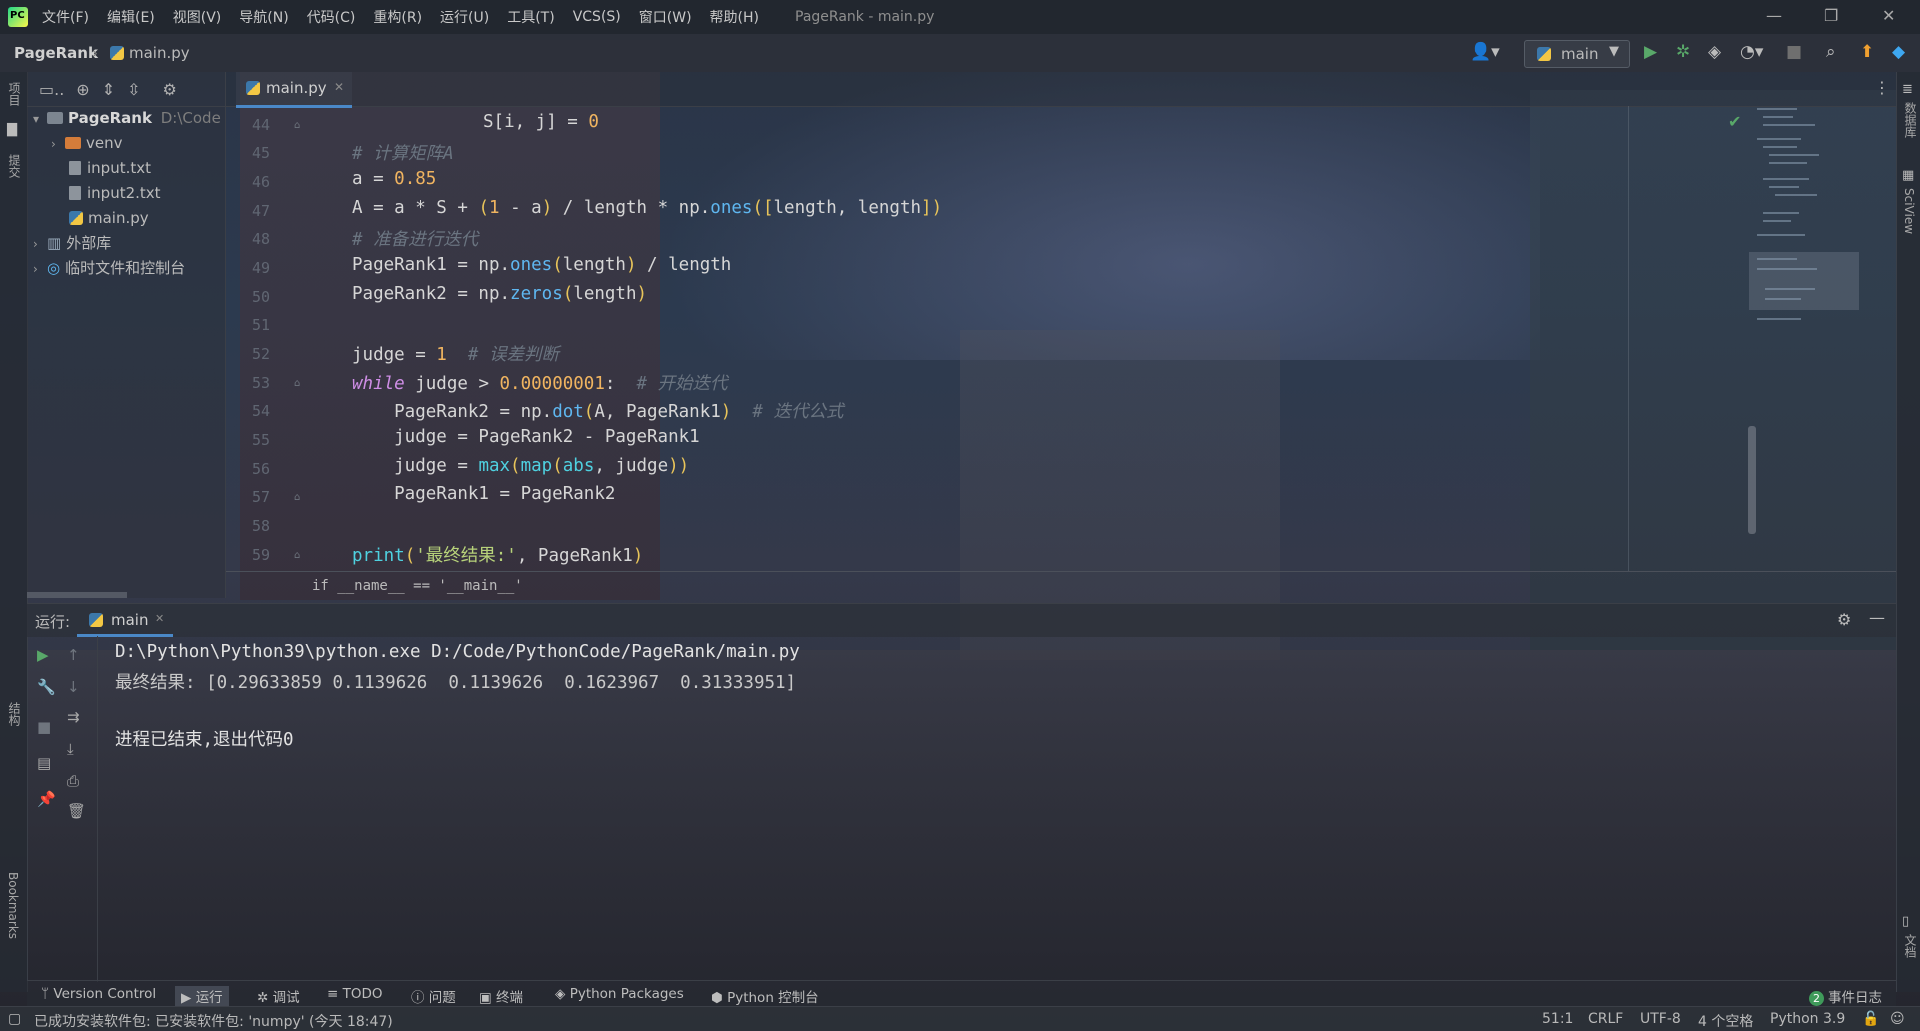 The image size is (1920, 1031). I want to click on minimap-viewport, so click(1804, 281).